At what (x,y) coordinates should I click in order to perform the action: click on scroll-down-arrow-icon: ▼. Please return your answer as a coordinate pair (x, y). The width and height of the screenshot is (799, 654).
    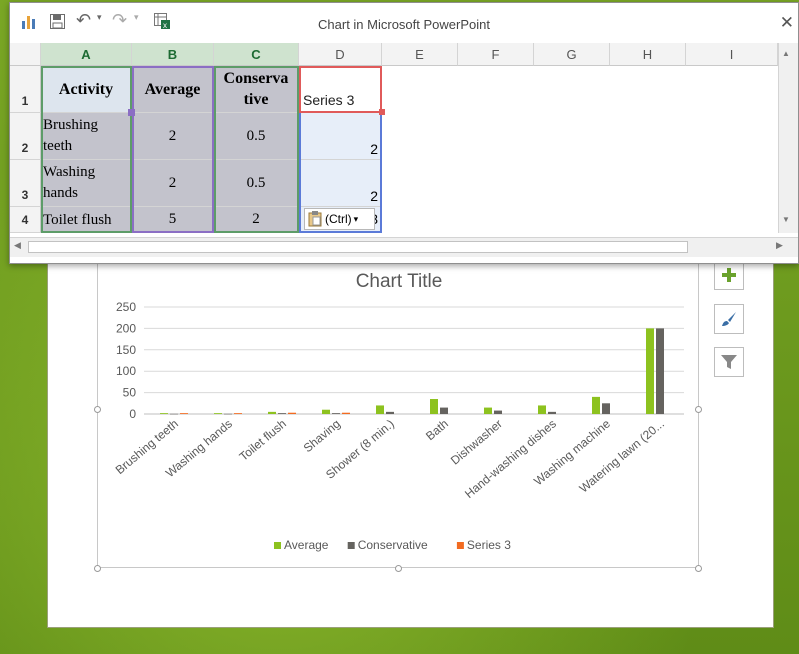
    Looking at the image, I should click on (786, 219).